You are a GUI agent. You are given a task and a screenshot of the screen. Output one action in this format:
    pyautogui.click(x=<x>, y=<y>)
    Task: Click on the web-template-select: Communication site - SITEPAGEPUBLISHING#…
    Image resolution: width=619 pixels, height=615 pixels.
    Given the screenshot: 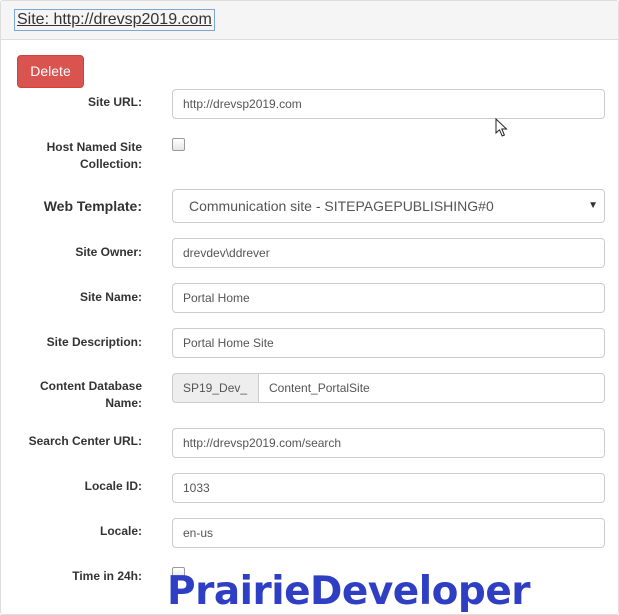 What is the action you would take?
    pyautogui.click(x=388, y=206)
    